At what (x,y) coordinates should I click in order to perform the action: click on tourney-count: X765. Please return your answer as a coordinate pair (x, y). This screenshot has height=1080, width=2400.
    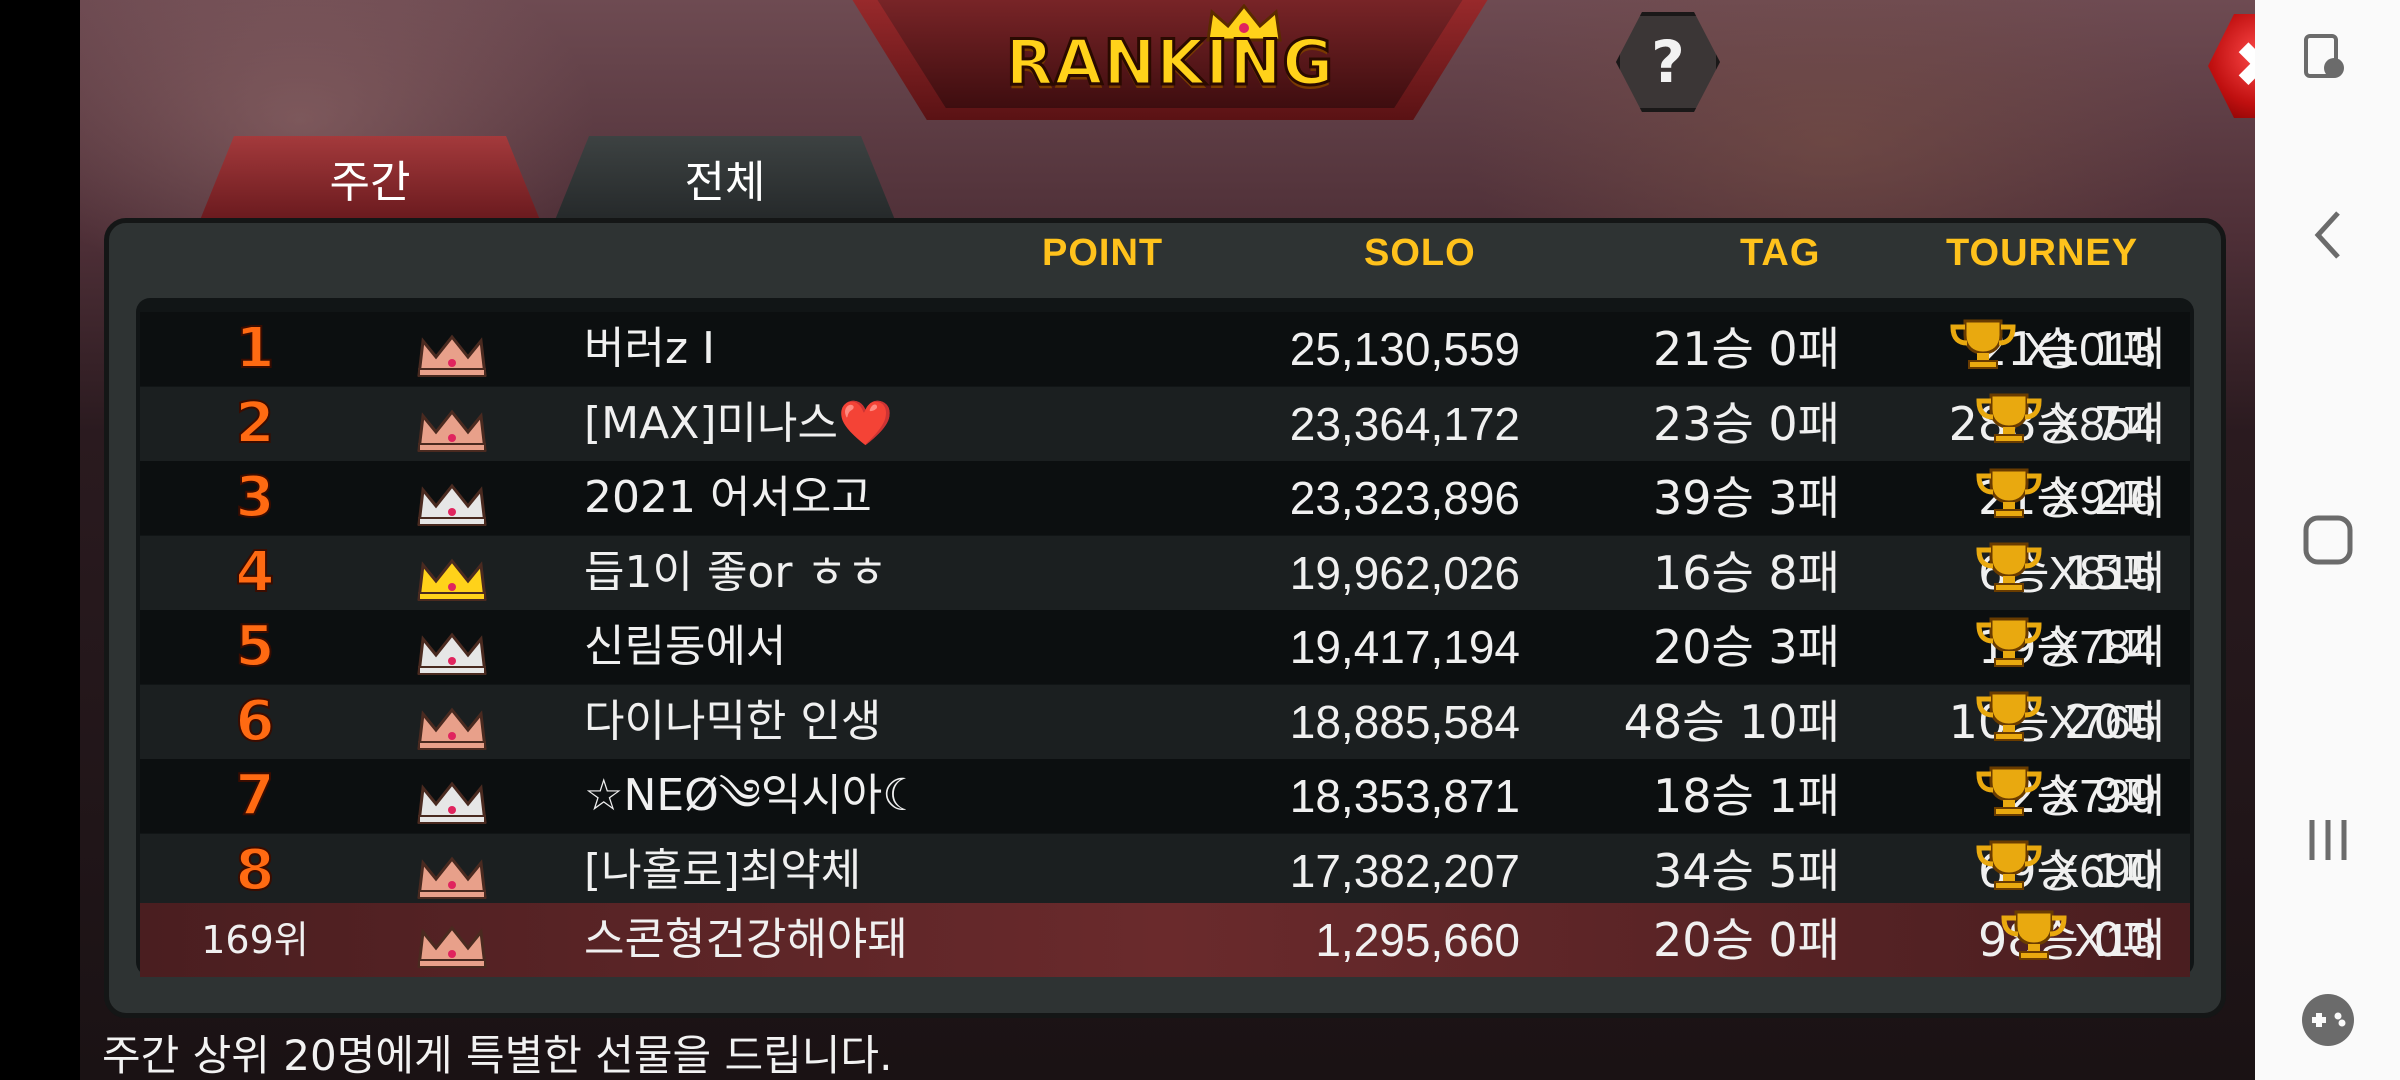
    Looking at the image, I should click on (2064, 722).